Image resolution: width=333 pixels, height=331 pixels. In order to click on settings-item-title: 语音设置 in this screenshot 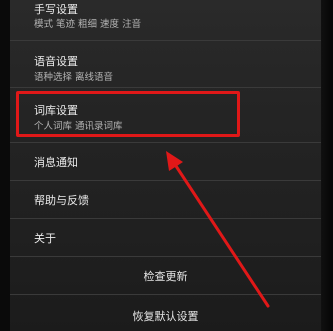, I will do `click(56, 61)`.